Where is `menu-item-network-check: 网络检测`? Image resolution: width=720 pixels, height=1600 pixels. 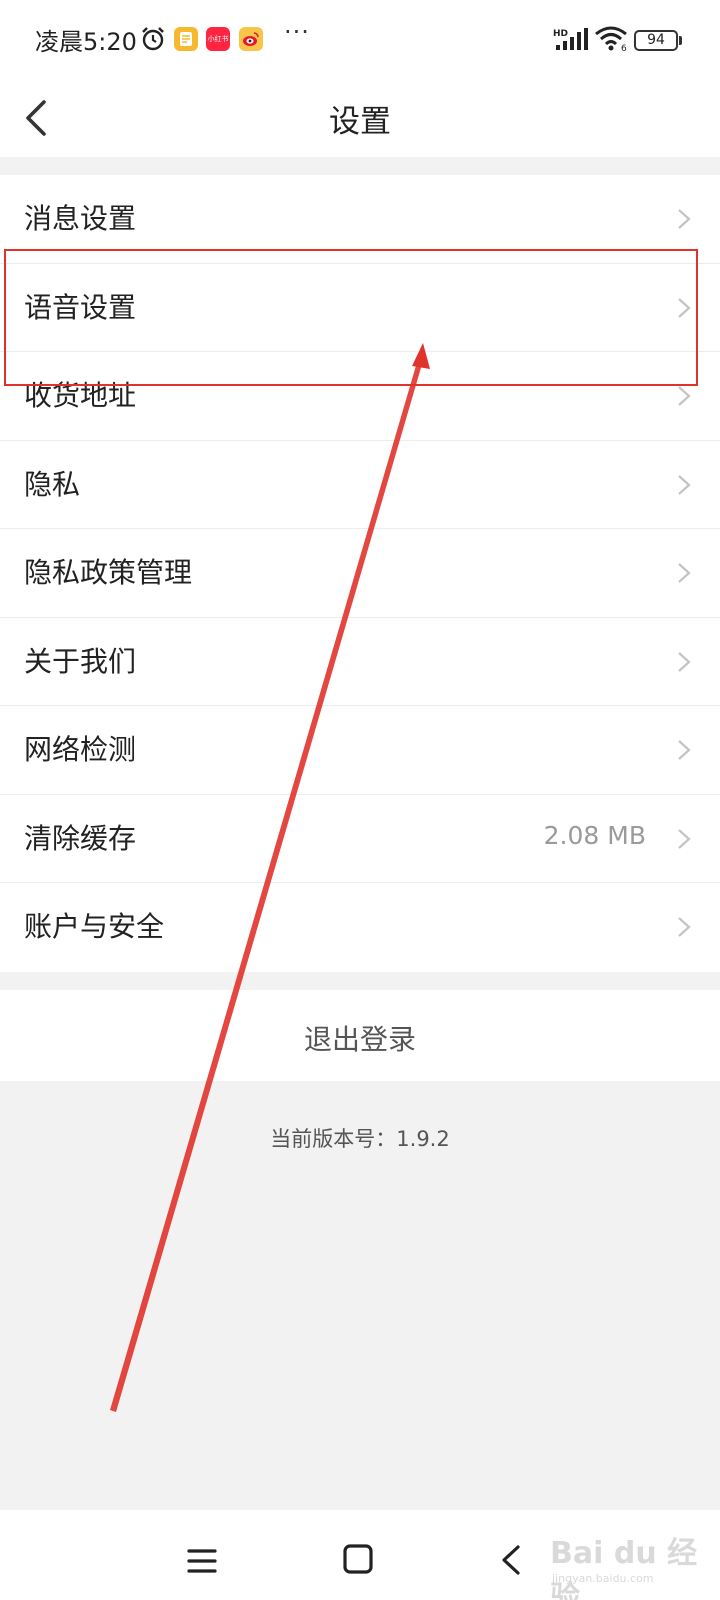 menu-item-network-check: 网络检测 is located at coordinates (360, 750).